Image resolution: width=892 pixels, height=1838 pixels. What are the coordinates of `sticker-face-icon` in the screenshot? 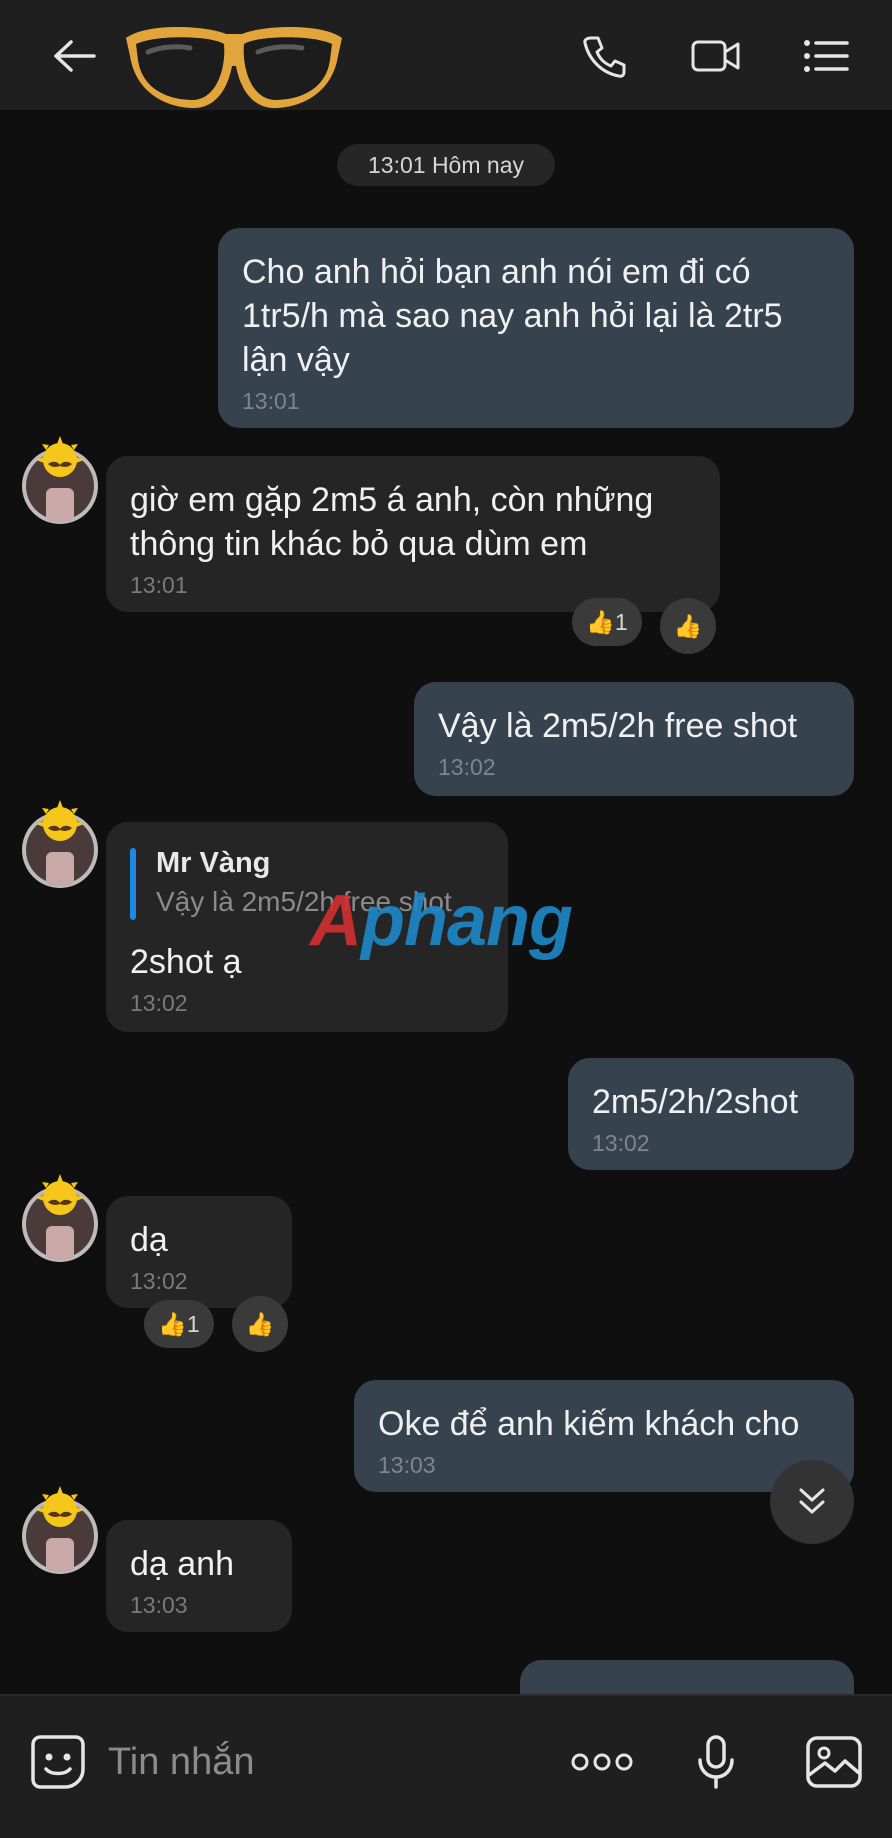 It's located at (58, 1762).